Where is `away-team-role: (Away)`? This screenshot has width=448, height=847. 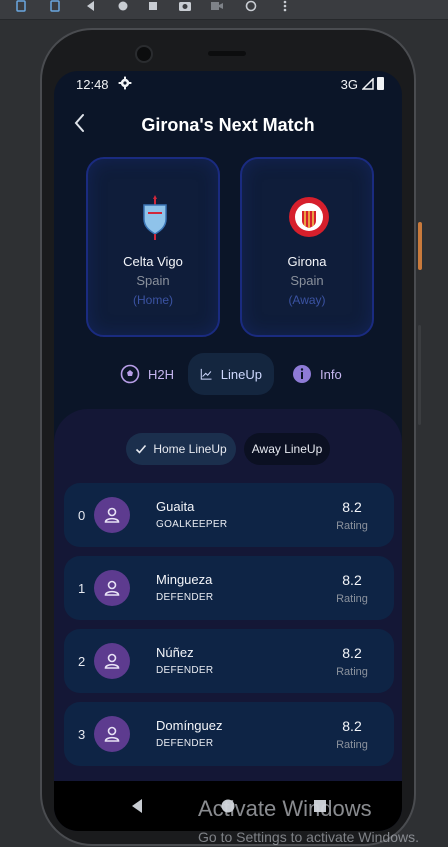
away-team-role: (Away) is located at coordinates (307, 300).